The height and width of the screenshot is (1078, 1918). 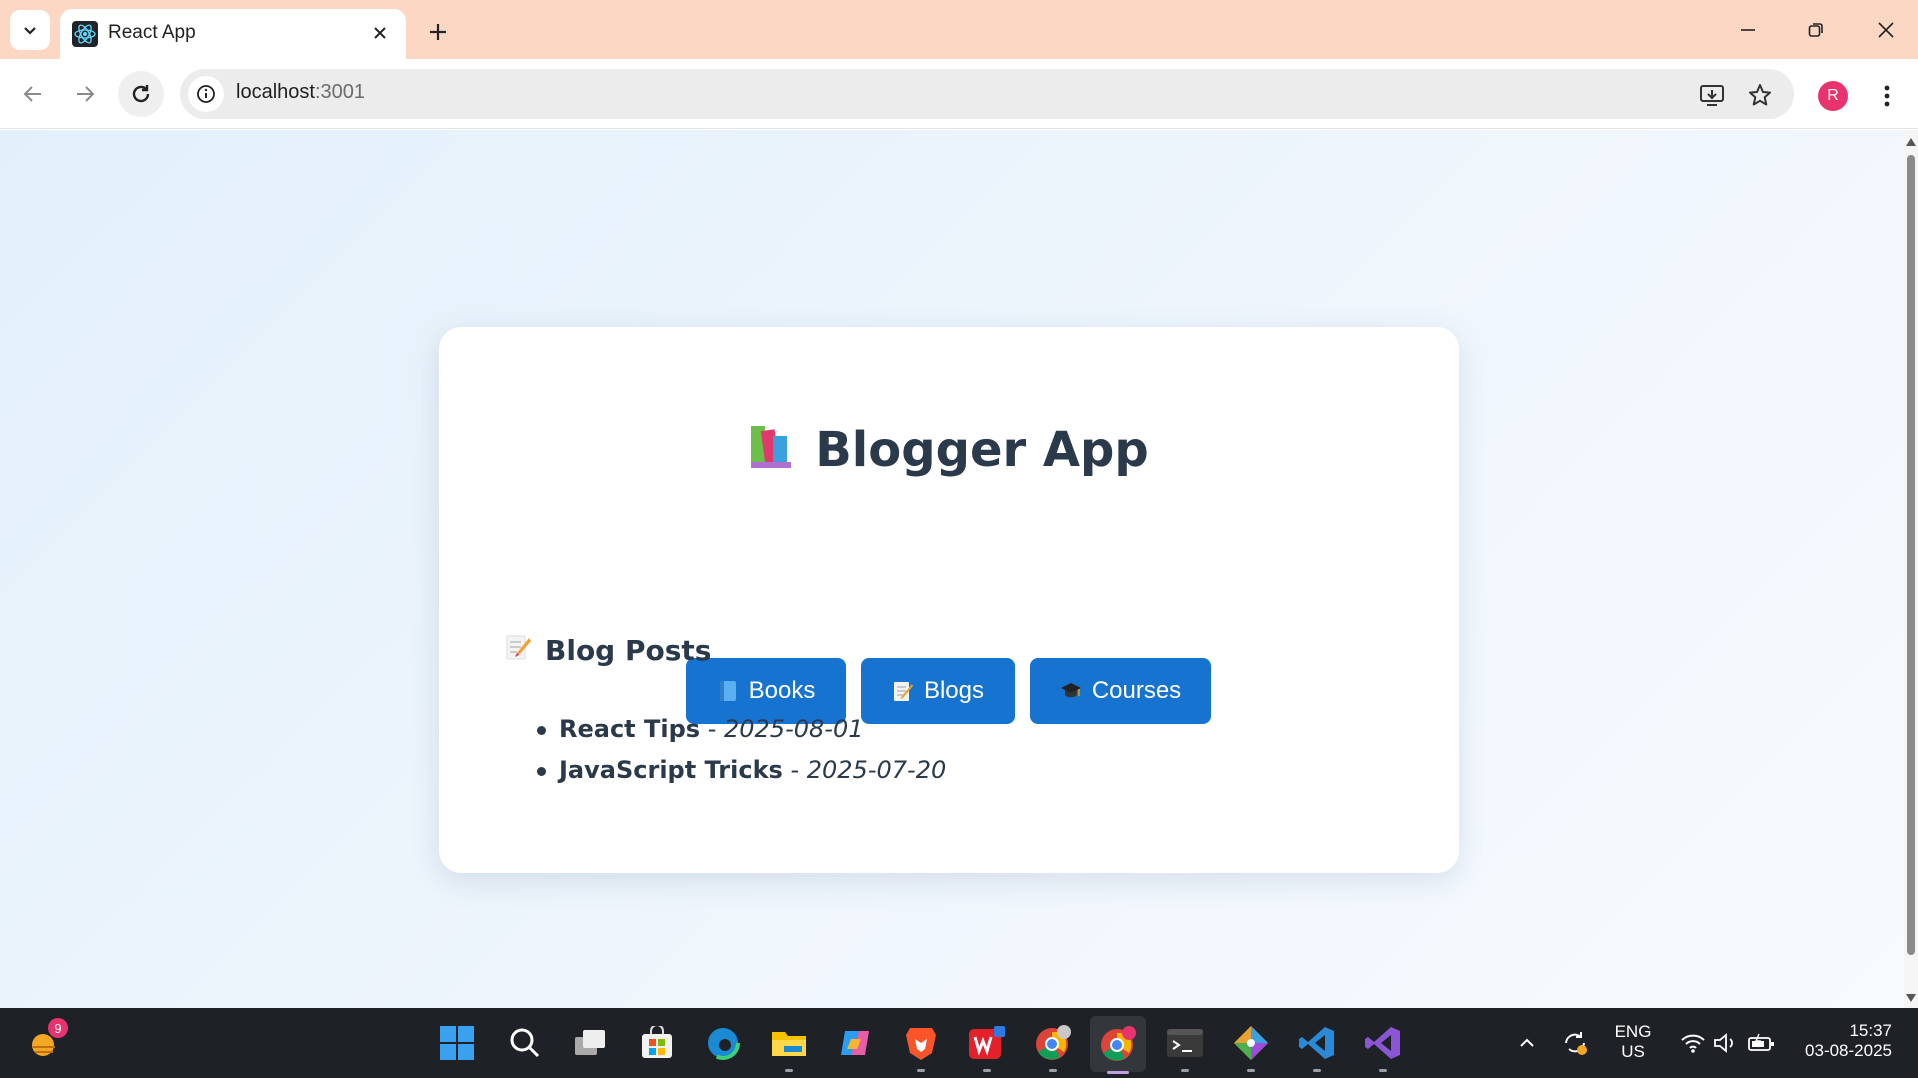 I want to click on list-item: React Tips - 2025-08-01, so click(x=741, y=732).